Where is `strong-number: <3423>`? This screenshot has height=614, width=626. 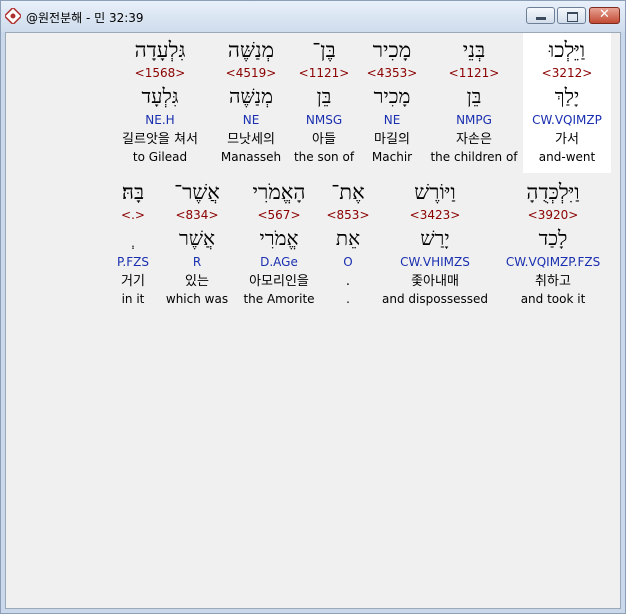
strong-number: <3423> is located at coordinates (435, 215).